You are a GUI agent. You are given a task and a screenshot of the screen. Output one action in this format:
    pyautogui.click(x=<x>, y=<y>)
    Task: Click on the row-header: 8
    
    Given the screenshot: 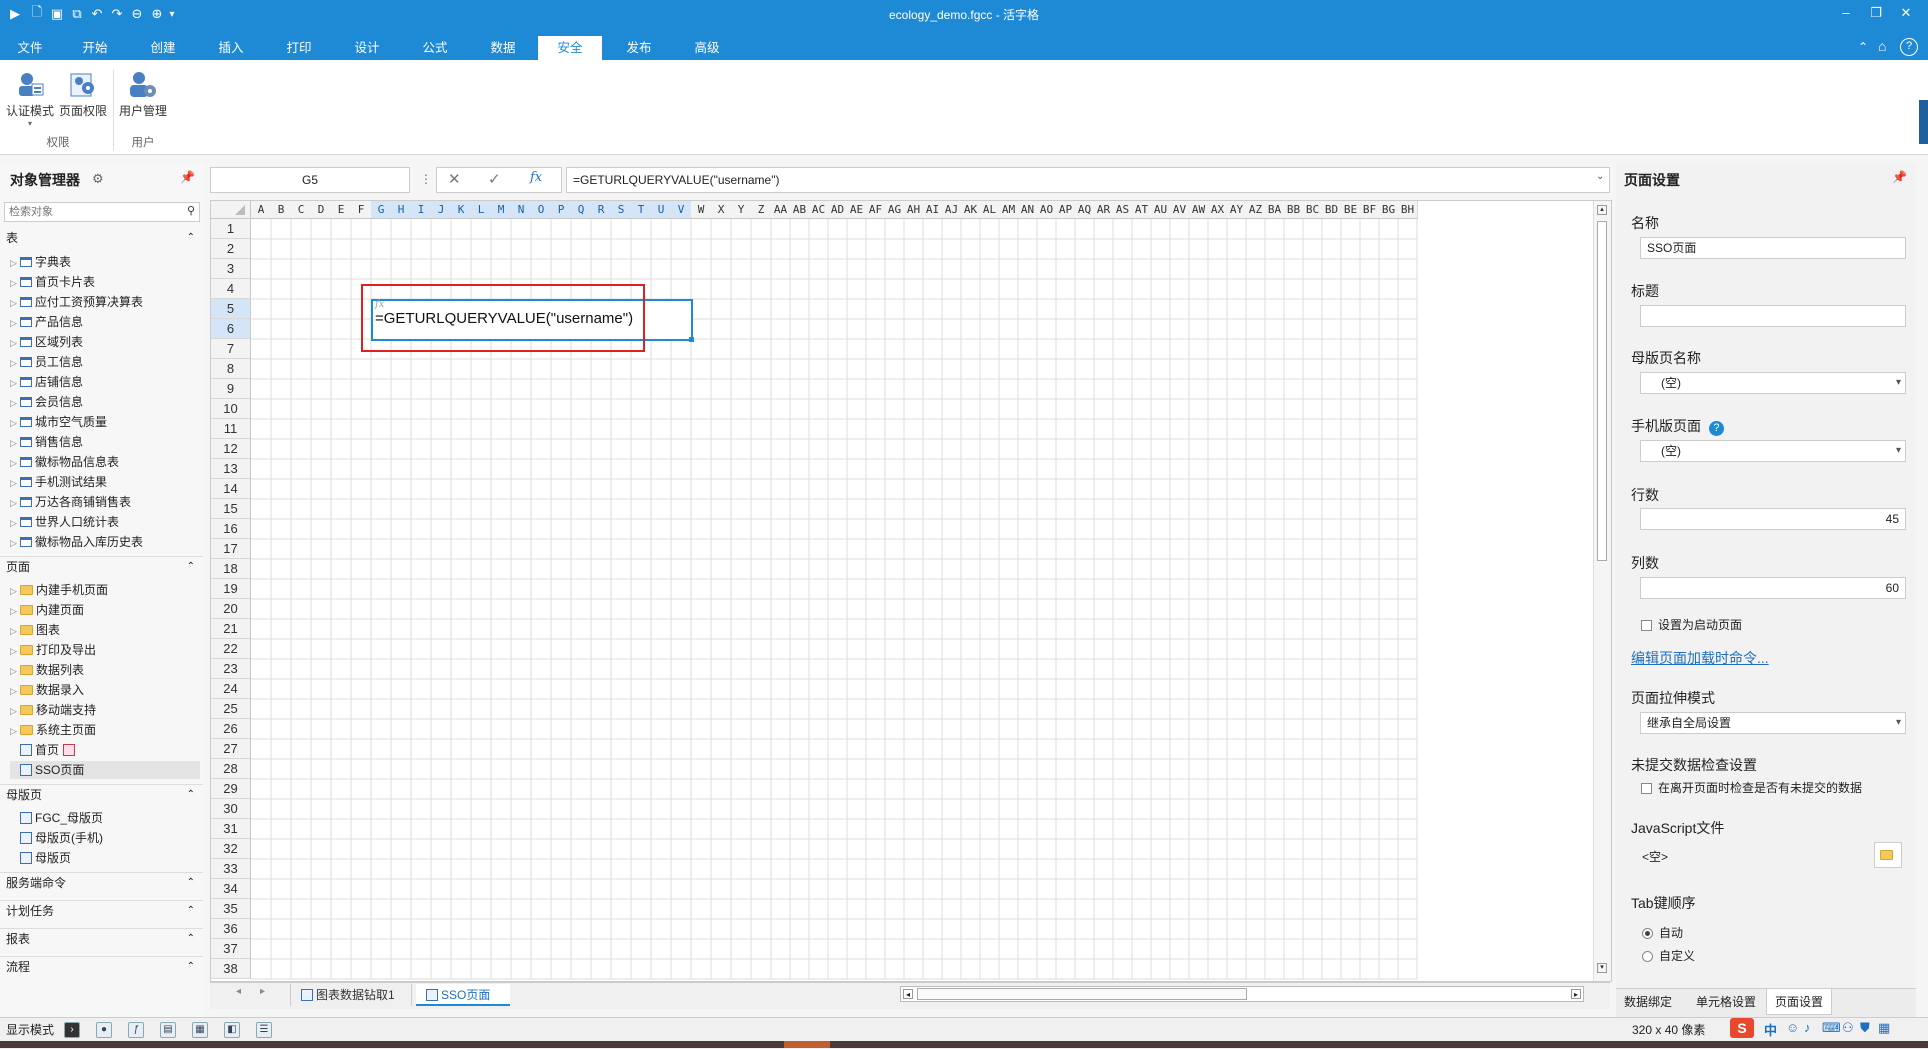 What is the action you would take?
    pyautogui.click(x=231, y=369)
    